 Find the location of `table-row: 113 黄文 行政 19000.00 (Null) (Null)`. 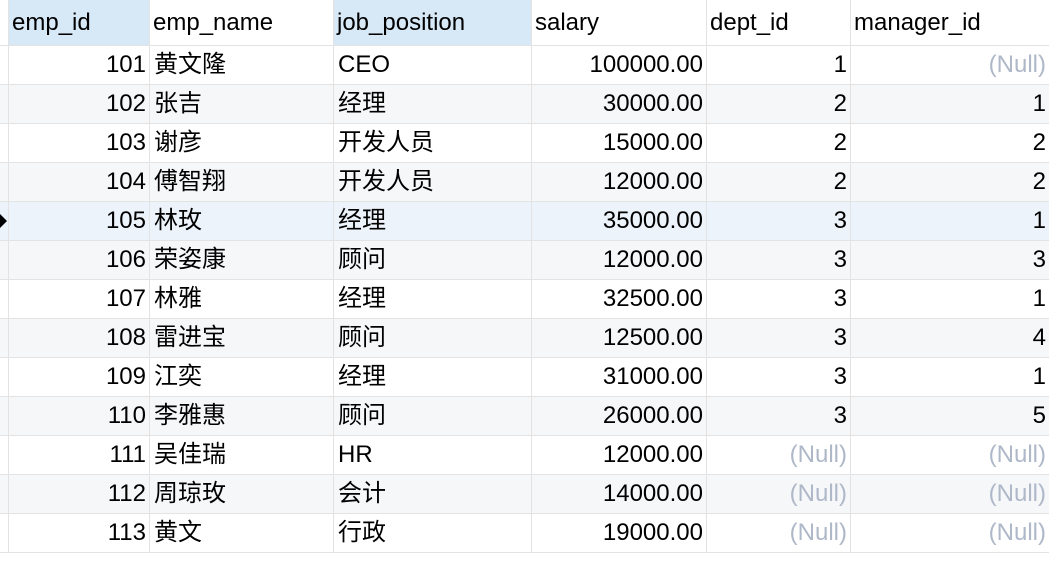

table-row: 113 黄文 行政 19000.00 (Null) (Null) is located at coordinates (524, 533).